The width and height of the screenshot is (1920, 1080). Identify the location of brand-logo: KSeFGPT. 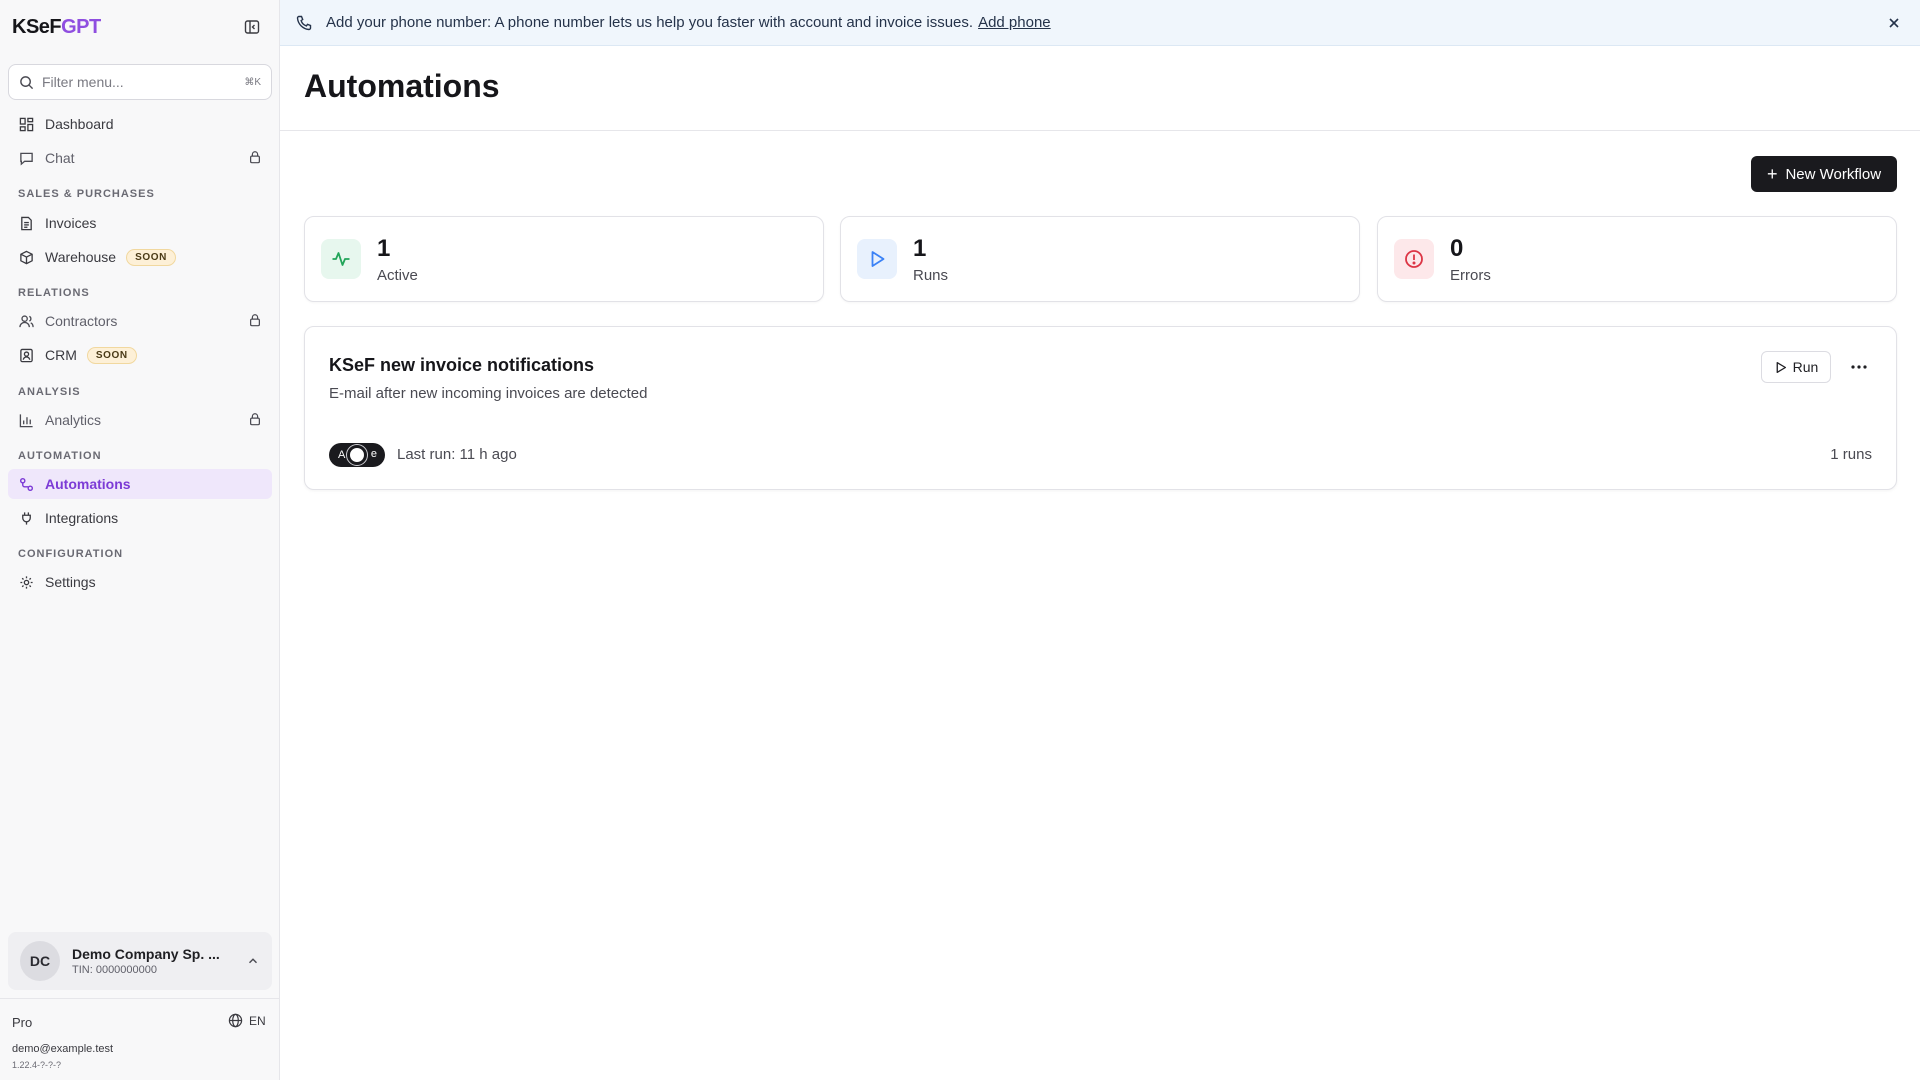
(56, 27).